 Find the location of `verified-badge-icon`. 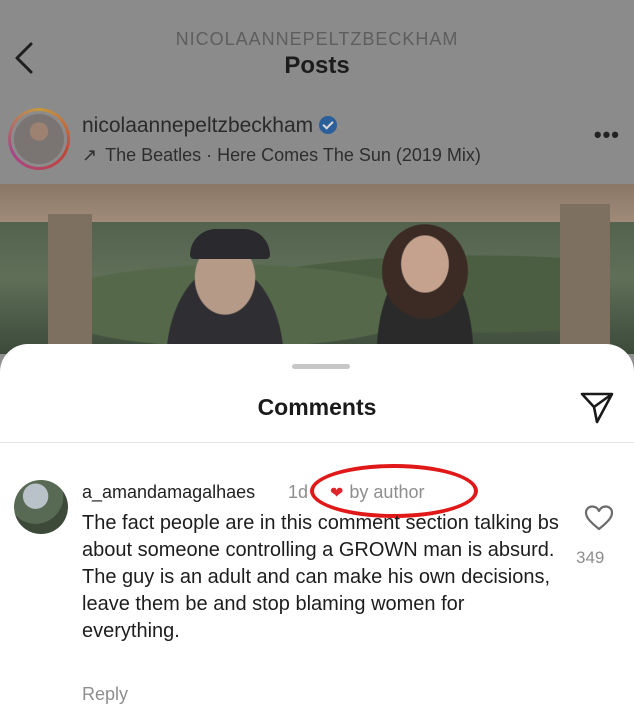

verified-badge-icon is located at coordinates (328, 125).